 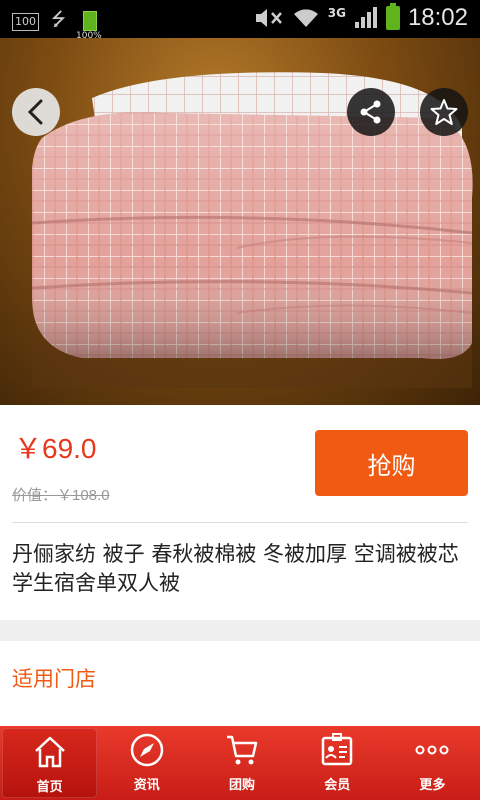 I want to click on signal-icon, so click(x=365, y=17).